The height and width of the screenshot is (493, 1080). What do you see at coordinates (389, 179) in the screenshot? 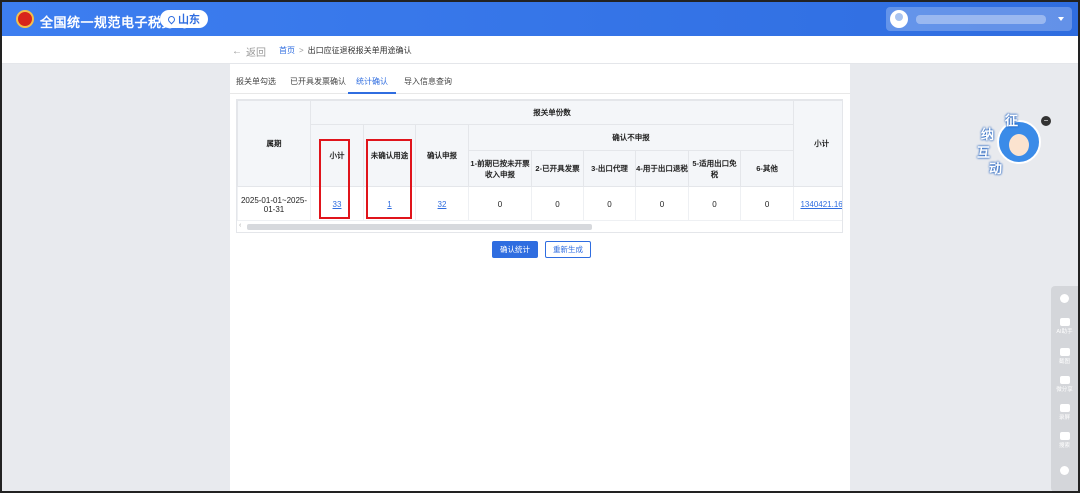
I see `highlight-box-unconfirmed` at bounding box center [389, 179].